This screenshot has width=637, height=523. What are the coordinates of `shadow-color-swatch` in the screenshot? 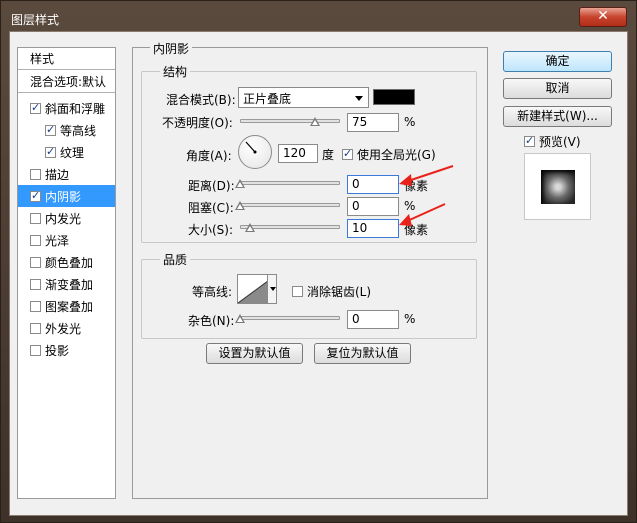 It's located at (394, 97).